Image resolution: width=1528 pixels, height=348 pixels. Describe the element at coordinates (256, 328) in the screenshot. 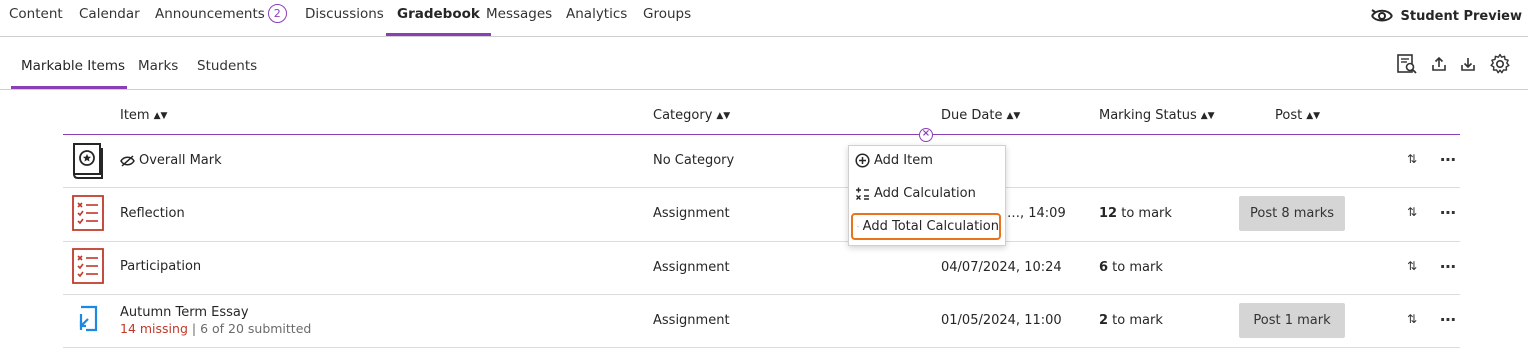

I see `submitted-count: 6 of 20 submitted` at that location.